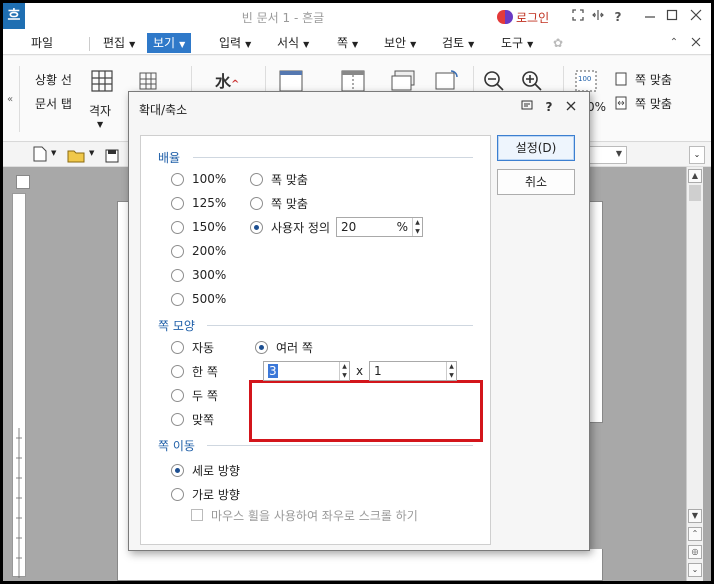  What do you see at coordinates (674, 43) in the screenshot?
I see `collapse-ribbon-icon: ⌃` at bounding box center [674, 43].